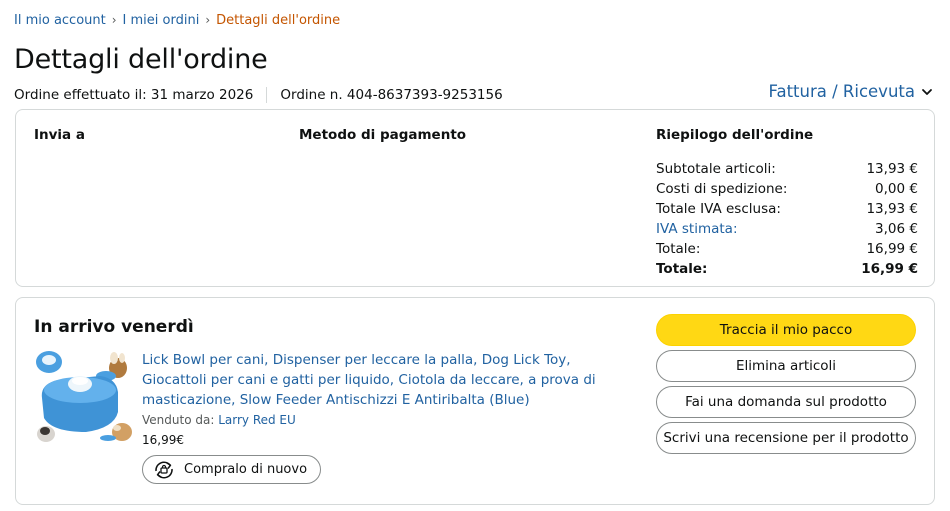  What do you see at coordinates (164, 469) in the screenshot?
I see `buy-again-icon` at bounding box center [164, 469].